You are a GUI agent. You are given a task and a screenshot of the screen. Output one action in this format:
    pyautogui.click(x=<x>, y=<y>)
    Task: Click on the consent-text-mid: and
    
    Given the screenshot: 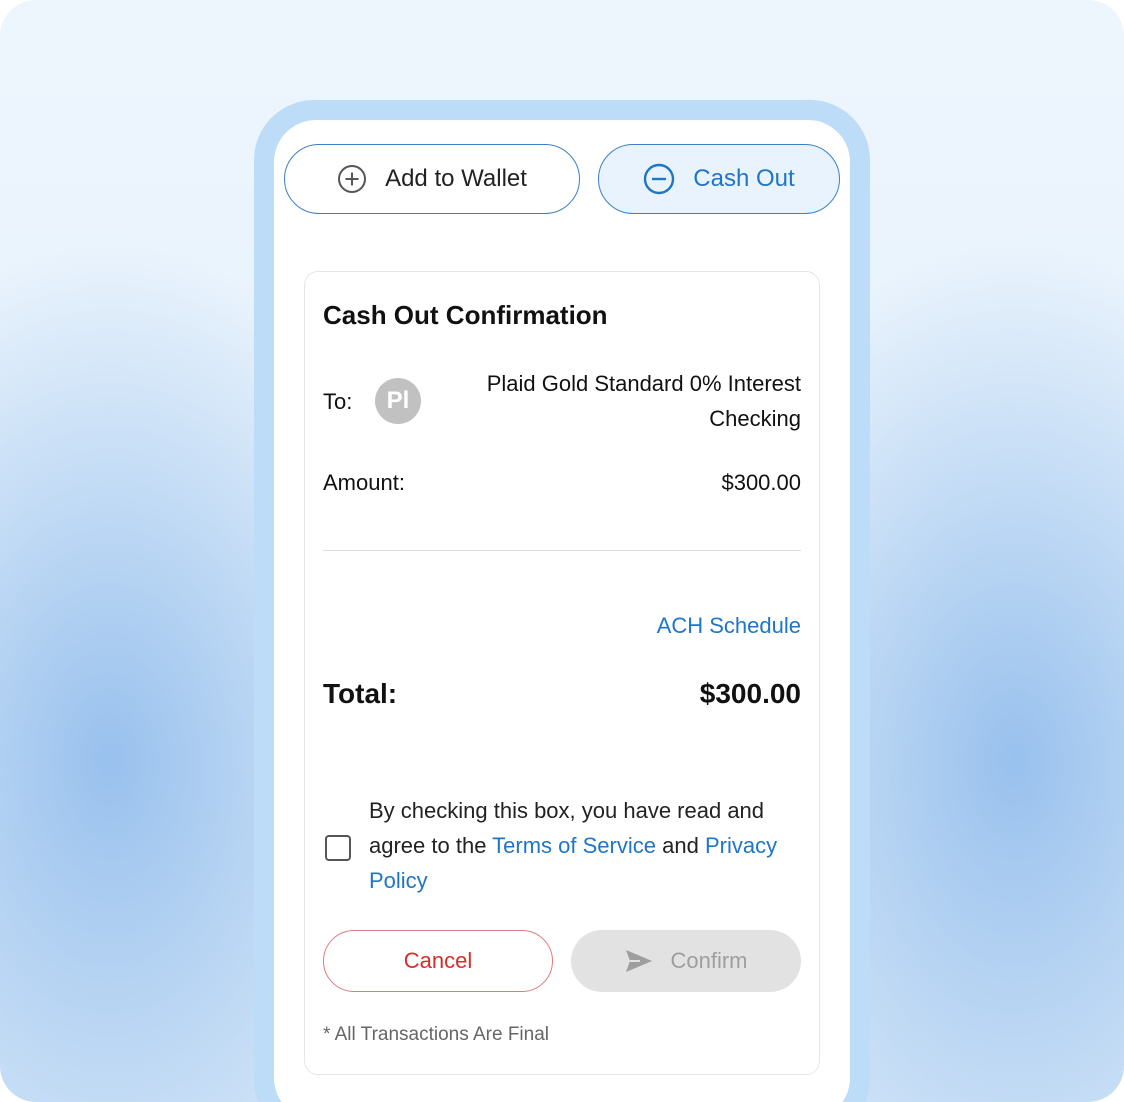 What is the action you would take?
    pyautogui.click(x=680, y=845)
    